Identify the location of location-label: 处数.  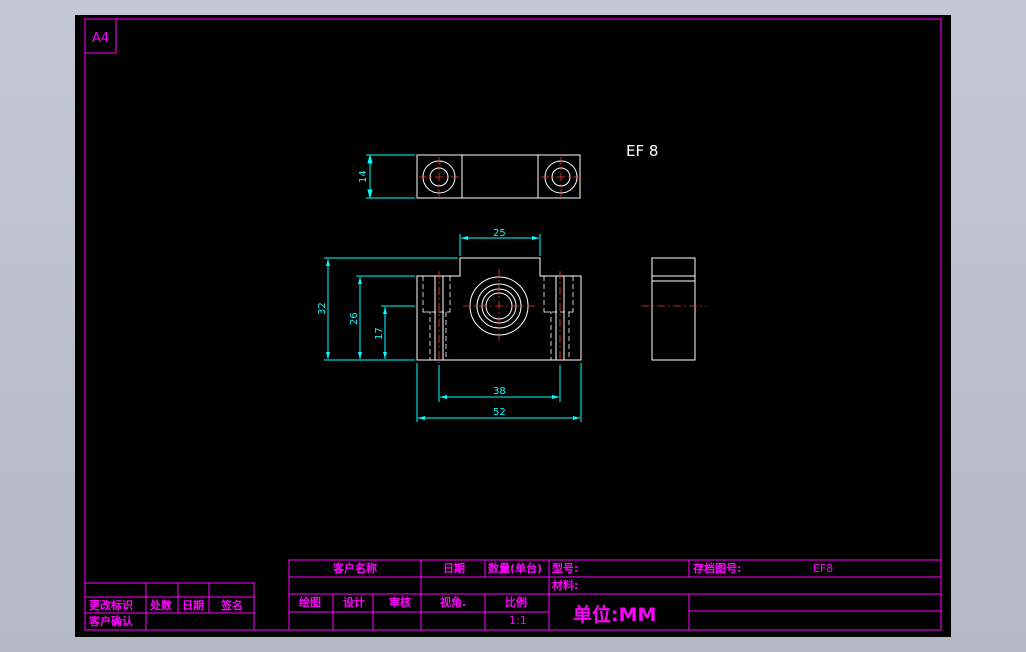
(161, 605).